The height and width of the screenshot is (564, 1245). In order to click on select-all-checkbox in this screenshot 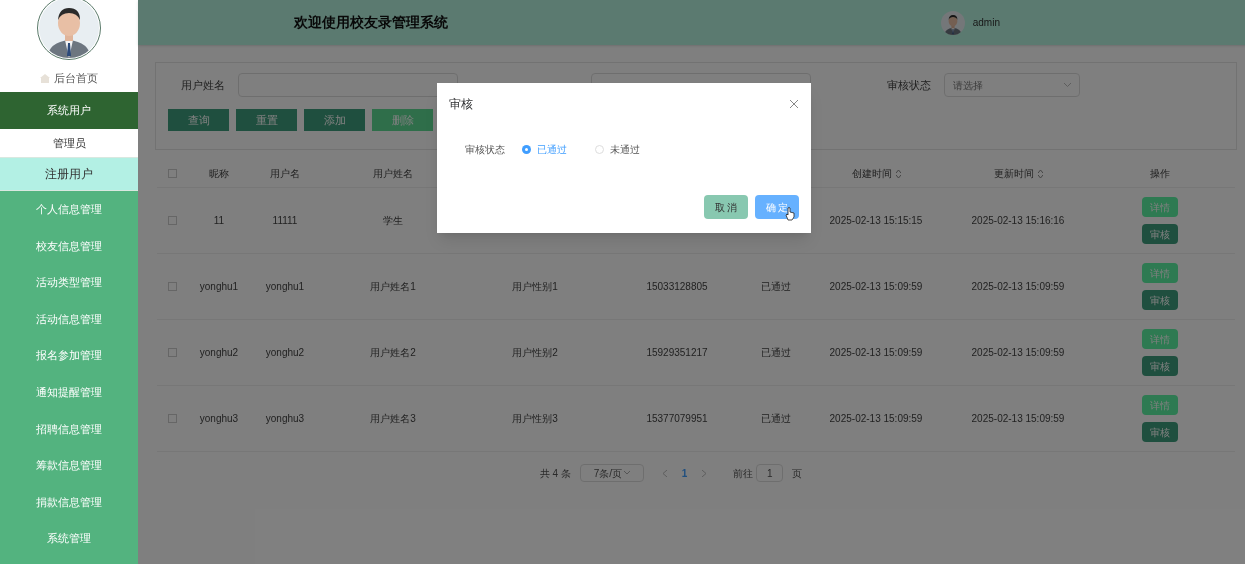, I will do `click(172, 173)`.